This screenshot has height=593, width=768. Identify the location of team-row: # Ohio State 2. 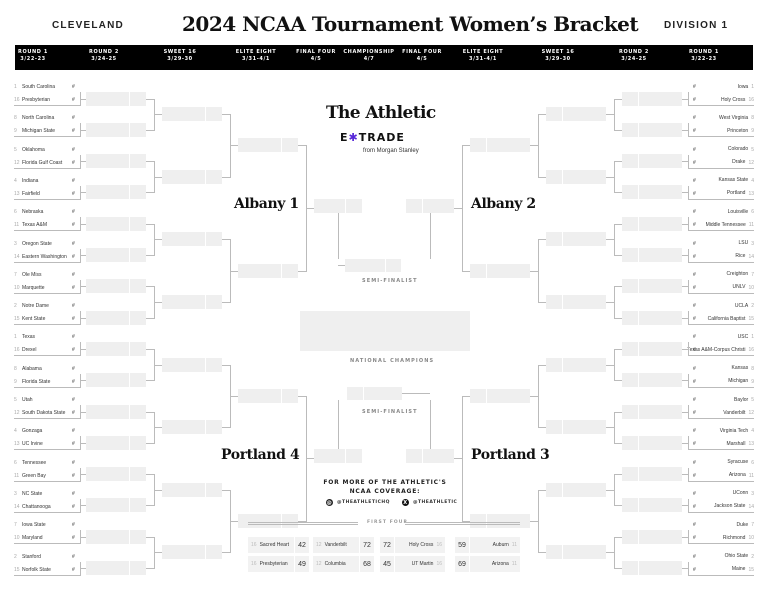
(721, 557).